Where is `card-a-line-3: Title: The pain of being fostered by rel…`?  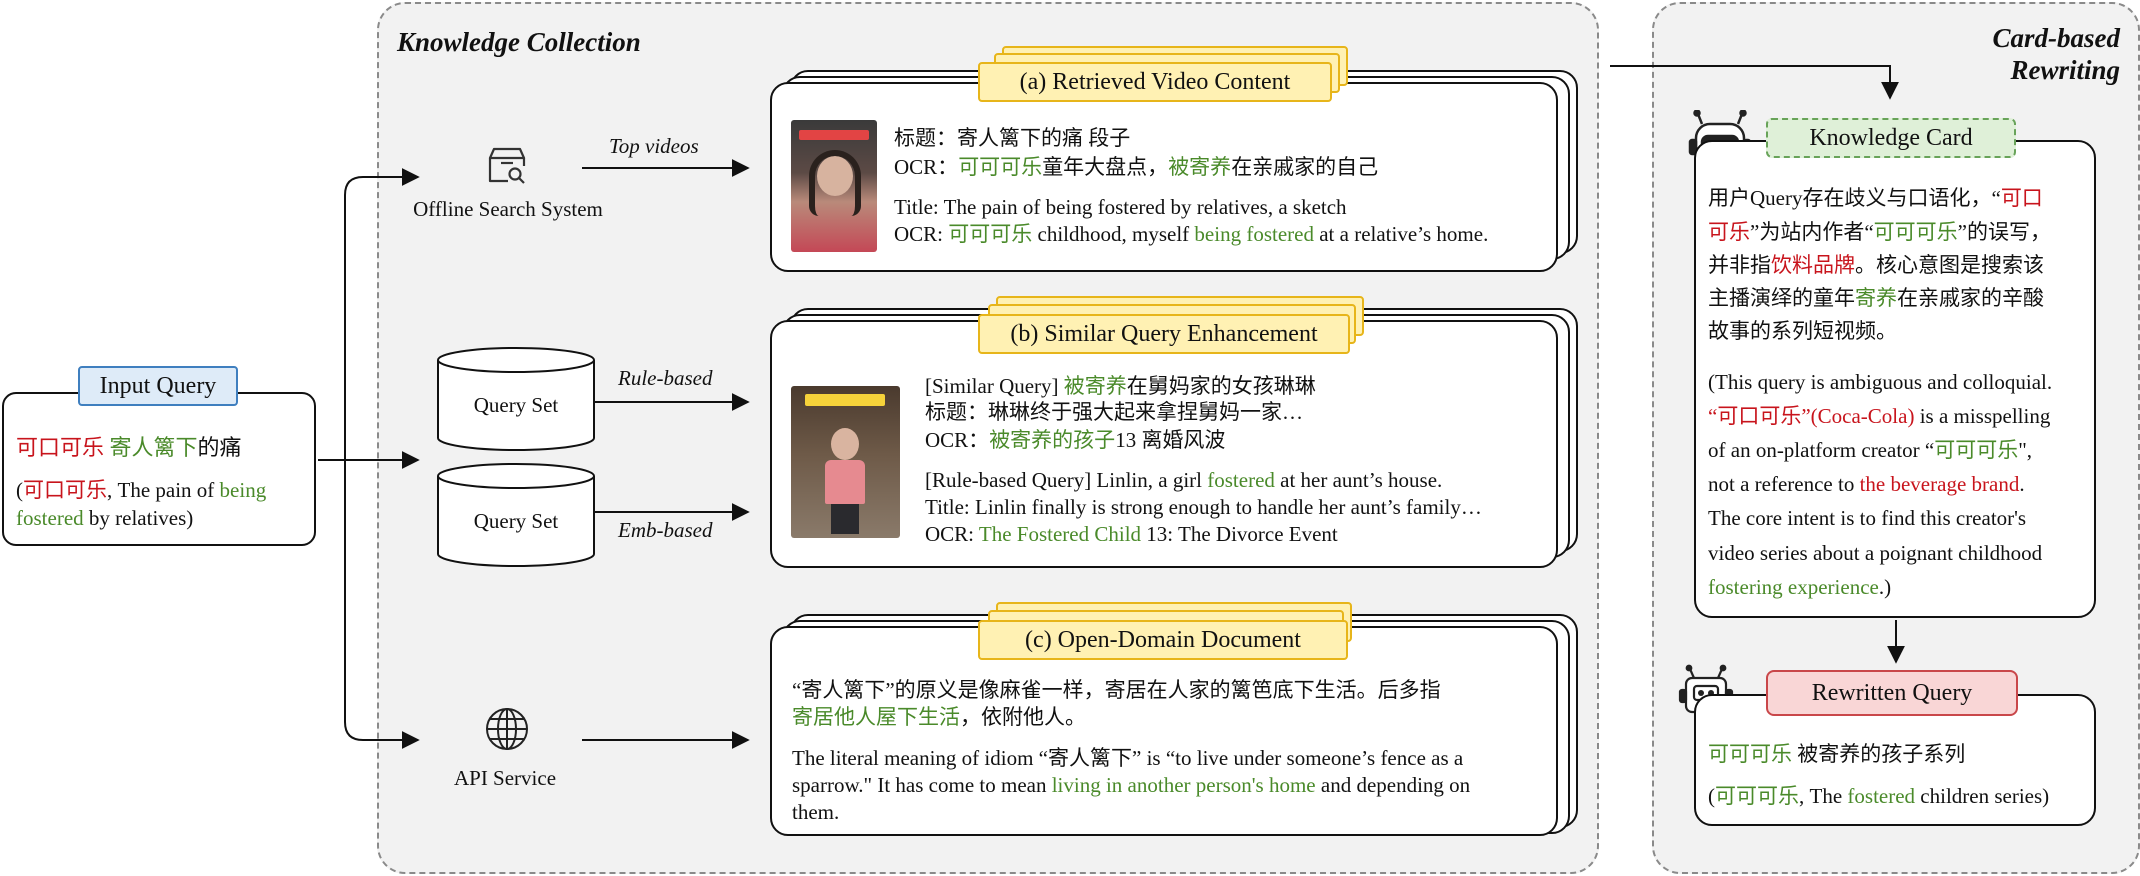 card-a-line-3: Title: The pain of being fostered by rel… is located at coordinates (1120, 207).